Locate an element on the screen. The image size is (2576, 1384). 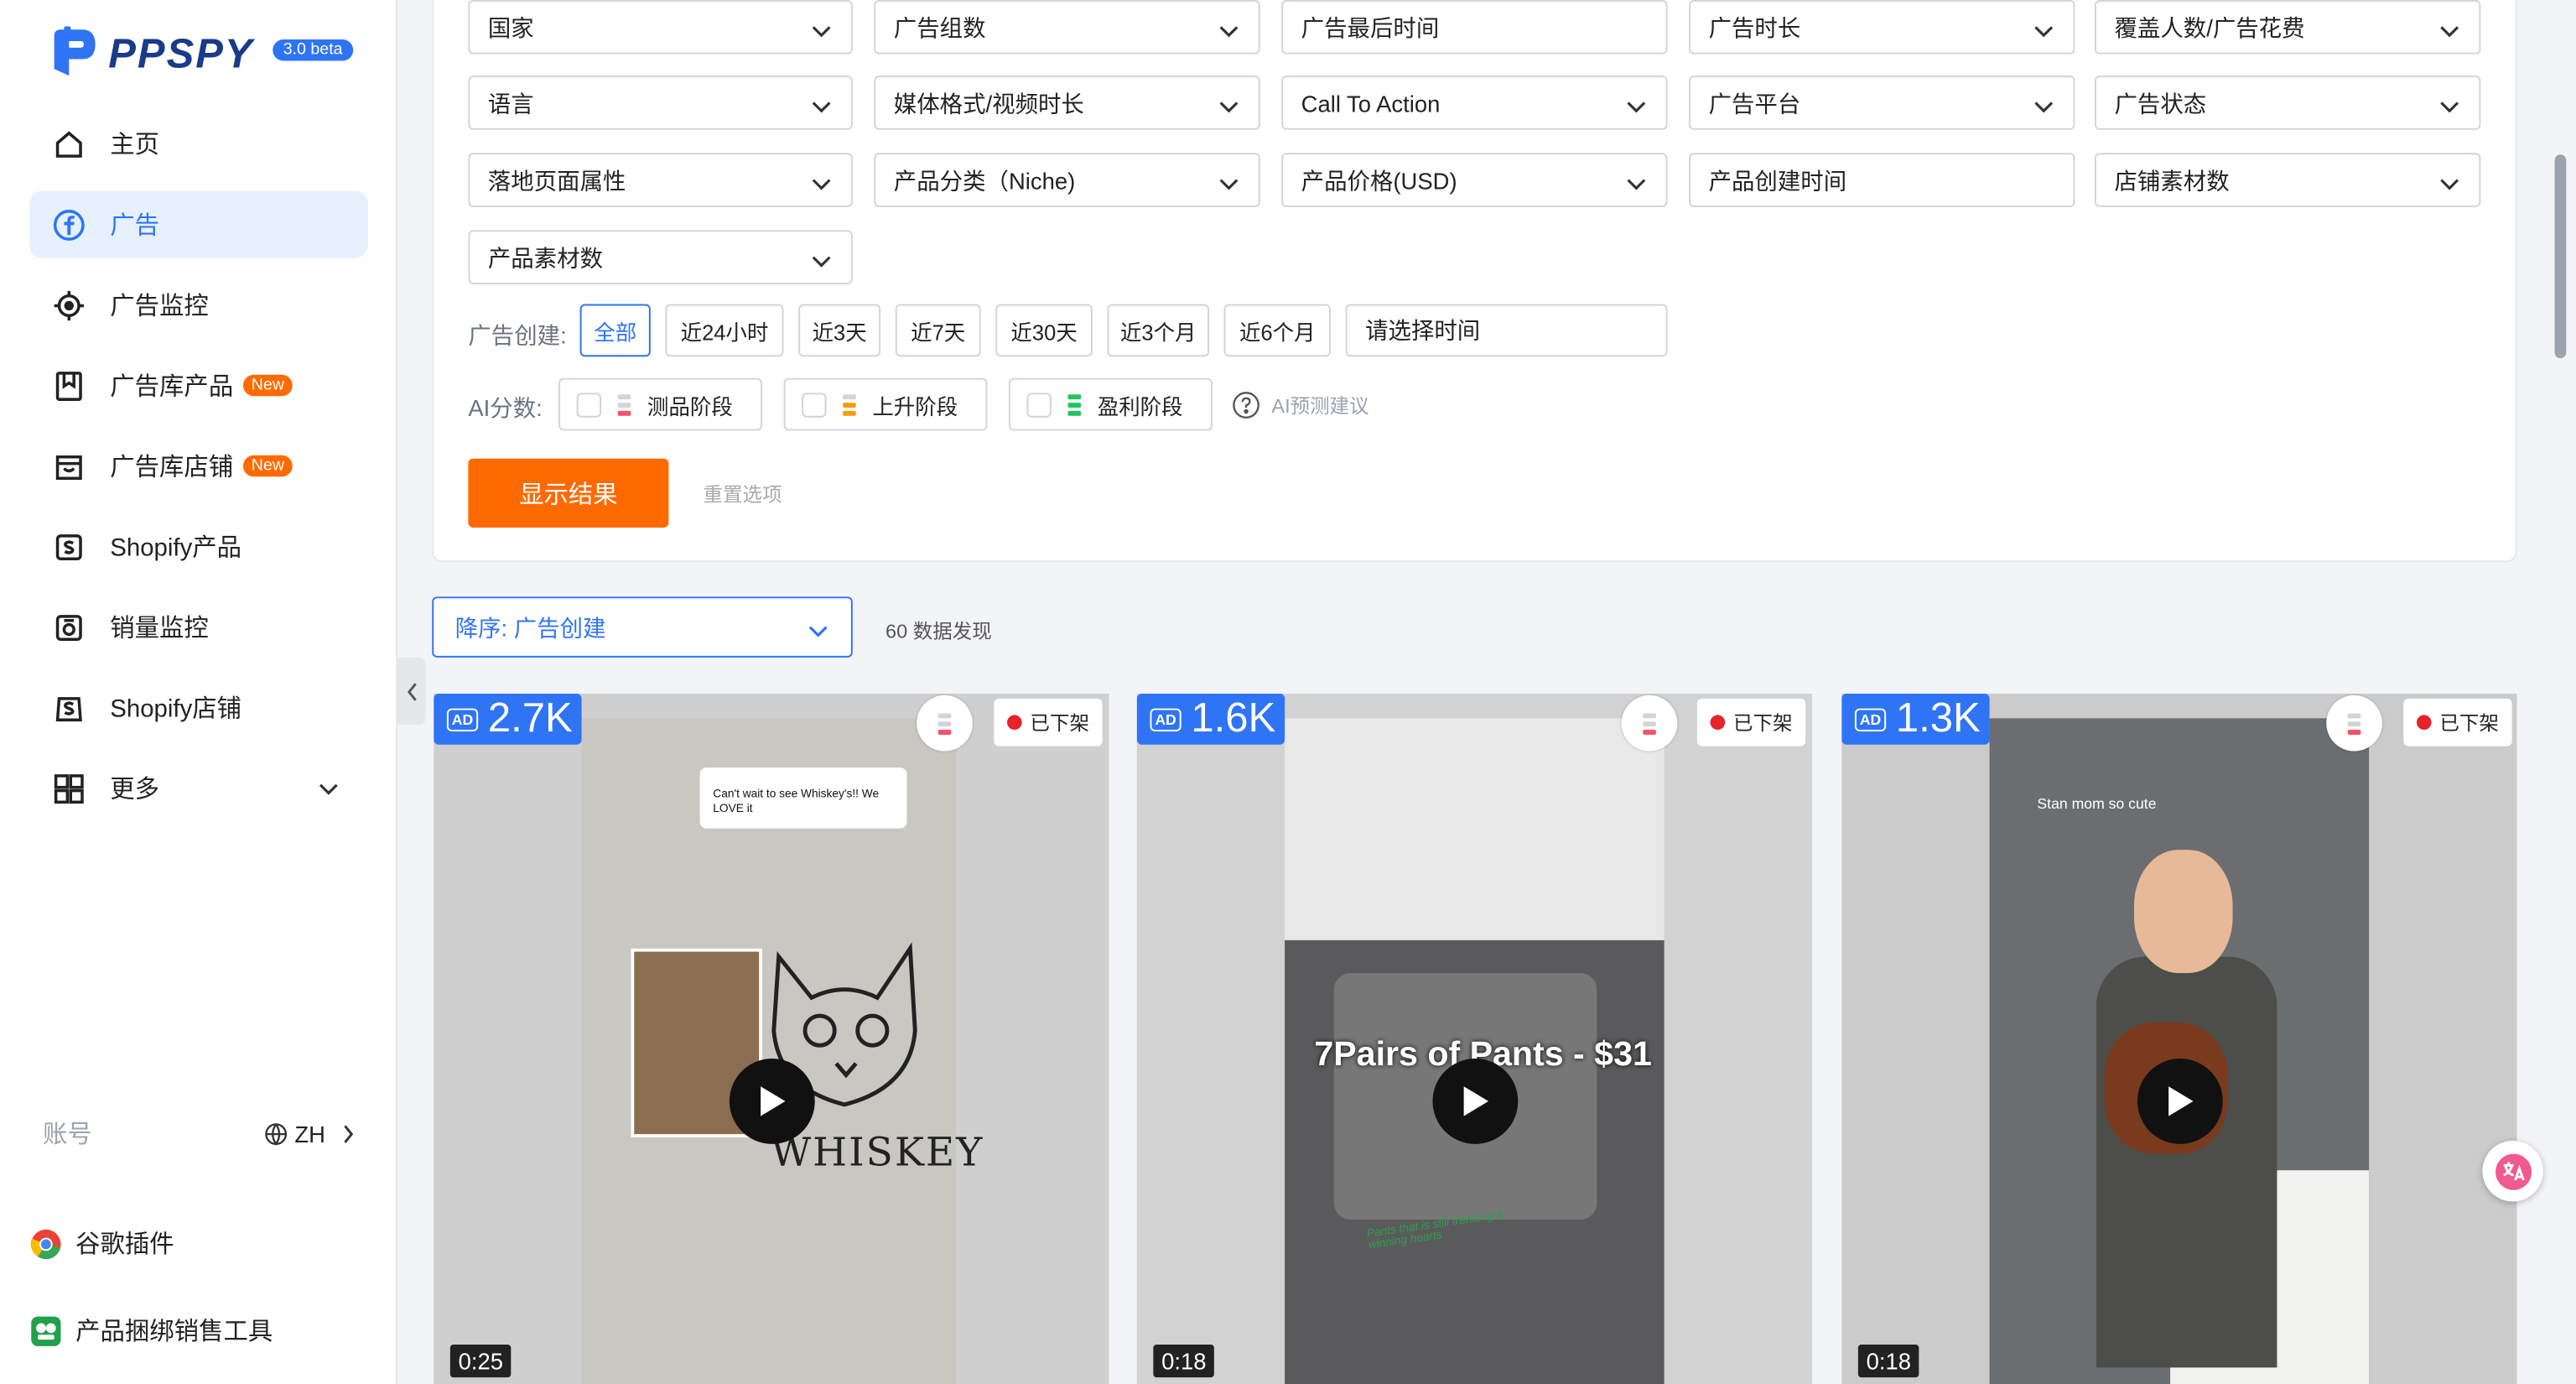
filter-media-format: 媒体格式/视频时长 is located at coordinates (1067, 102).